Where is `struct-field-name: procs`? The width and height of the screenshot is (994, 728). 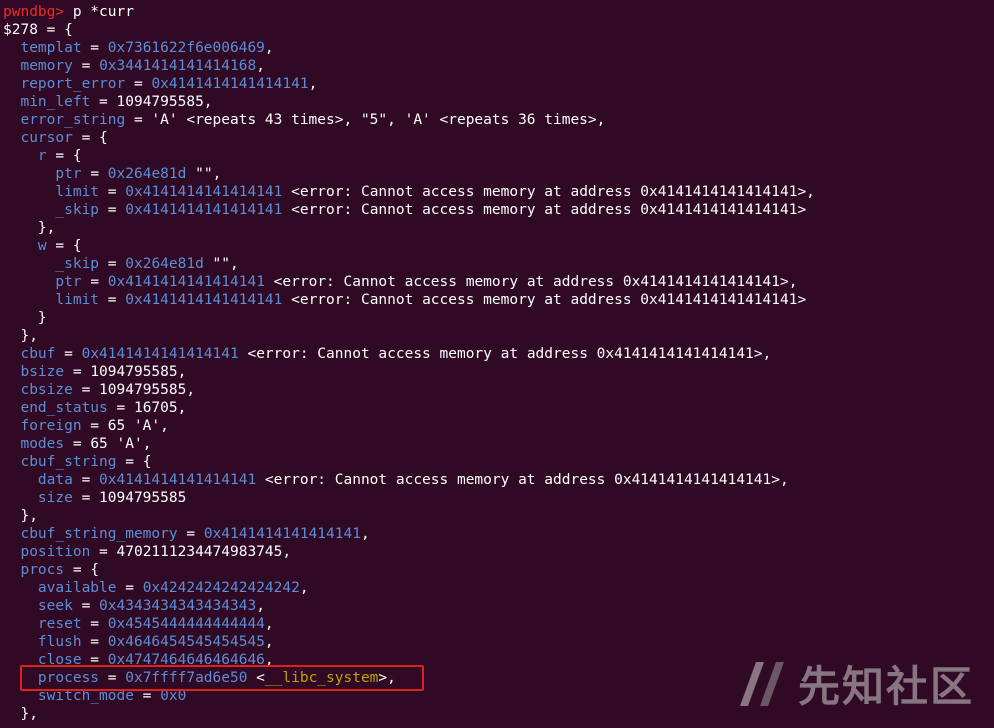
struct-field-name: procs is located at coordinates (42, 570).